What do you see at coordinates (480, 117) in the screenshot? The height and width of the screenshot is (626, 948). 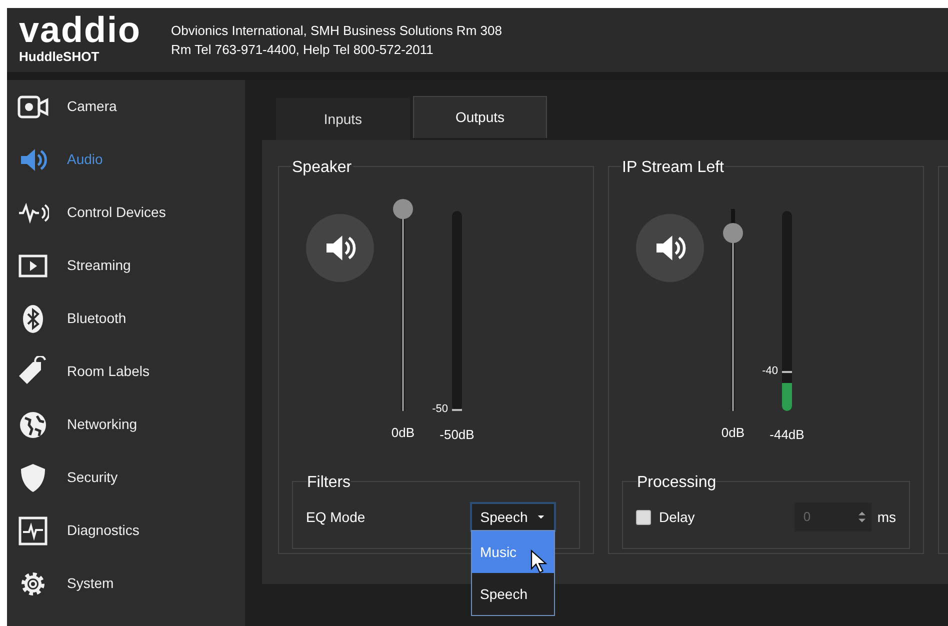 I see `tab: Outputs` at bounding box center [480, 117].